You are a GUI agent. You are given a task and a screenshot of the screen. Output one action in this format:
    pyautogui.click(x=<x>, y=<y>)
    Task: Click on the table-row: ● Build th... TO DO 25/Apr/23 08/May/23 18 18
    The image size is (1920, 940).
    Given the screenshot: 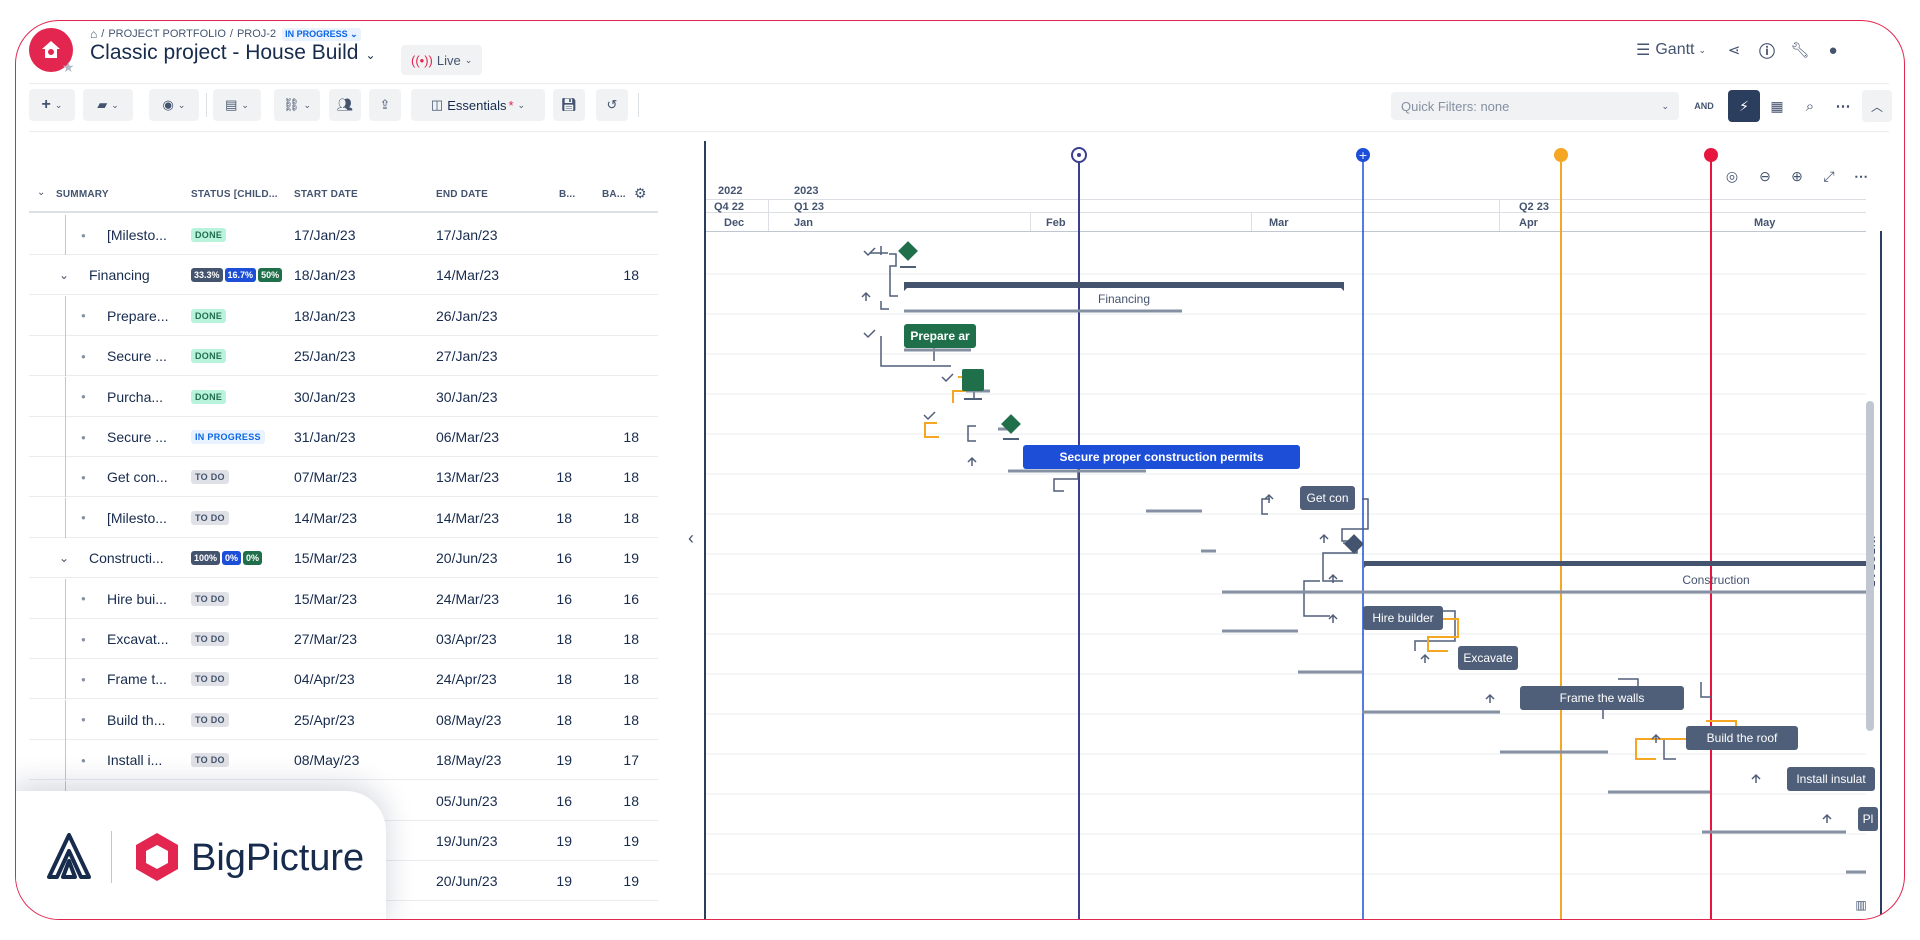 What is the action you would take?
    pyautogui.click(x=343, y=719)
    